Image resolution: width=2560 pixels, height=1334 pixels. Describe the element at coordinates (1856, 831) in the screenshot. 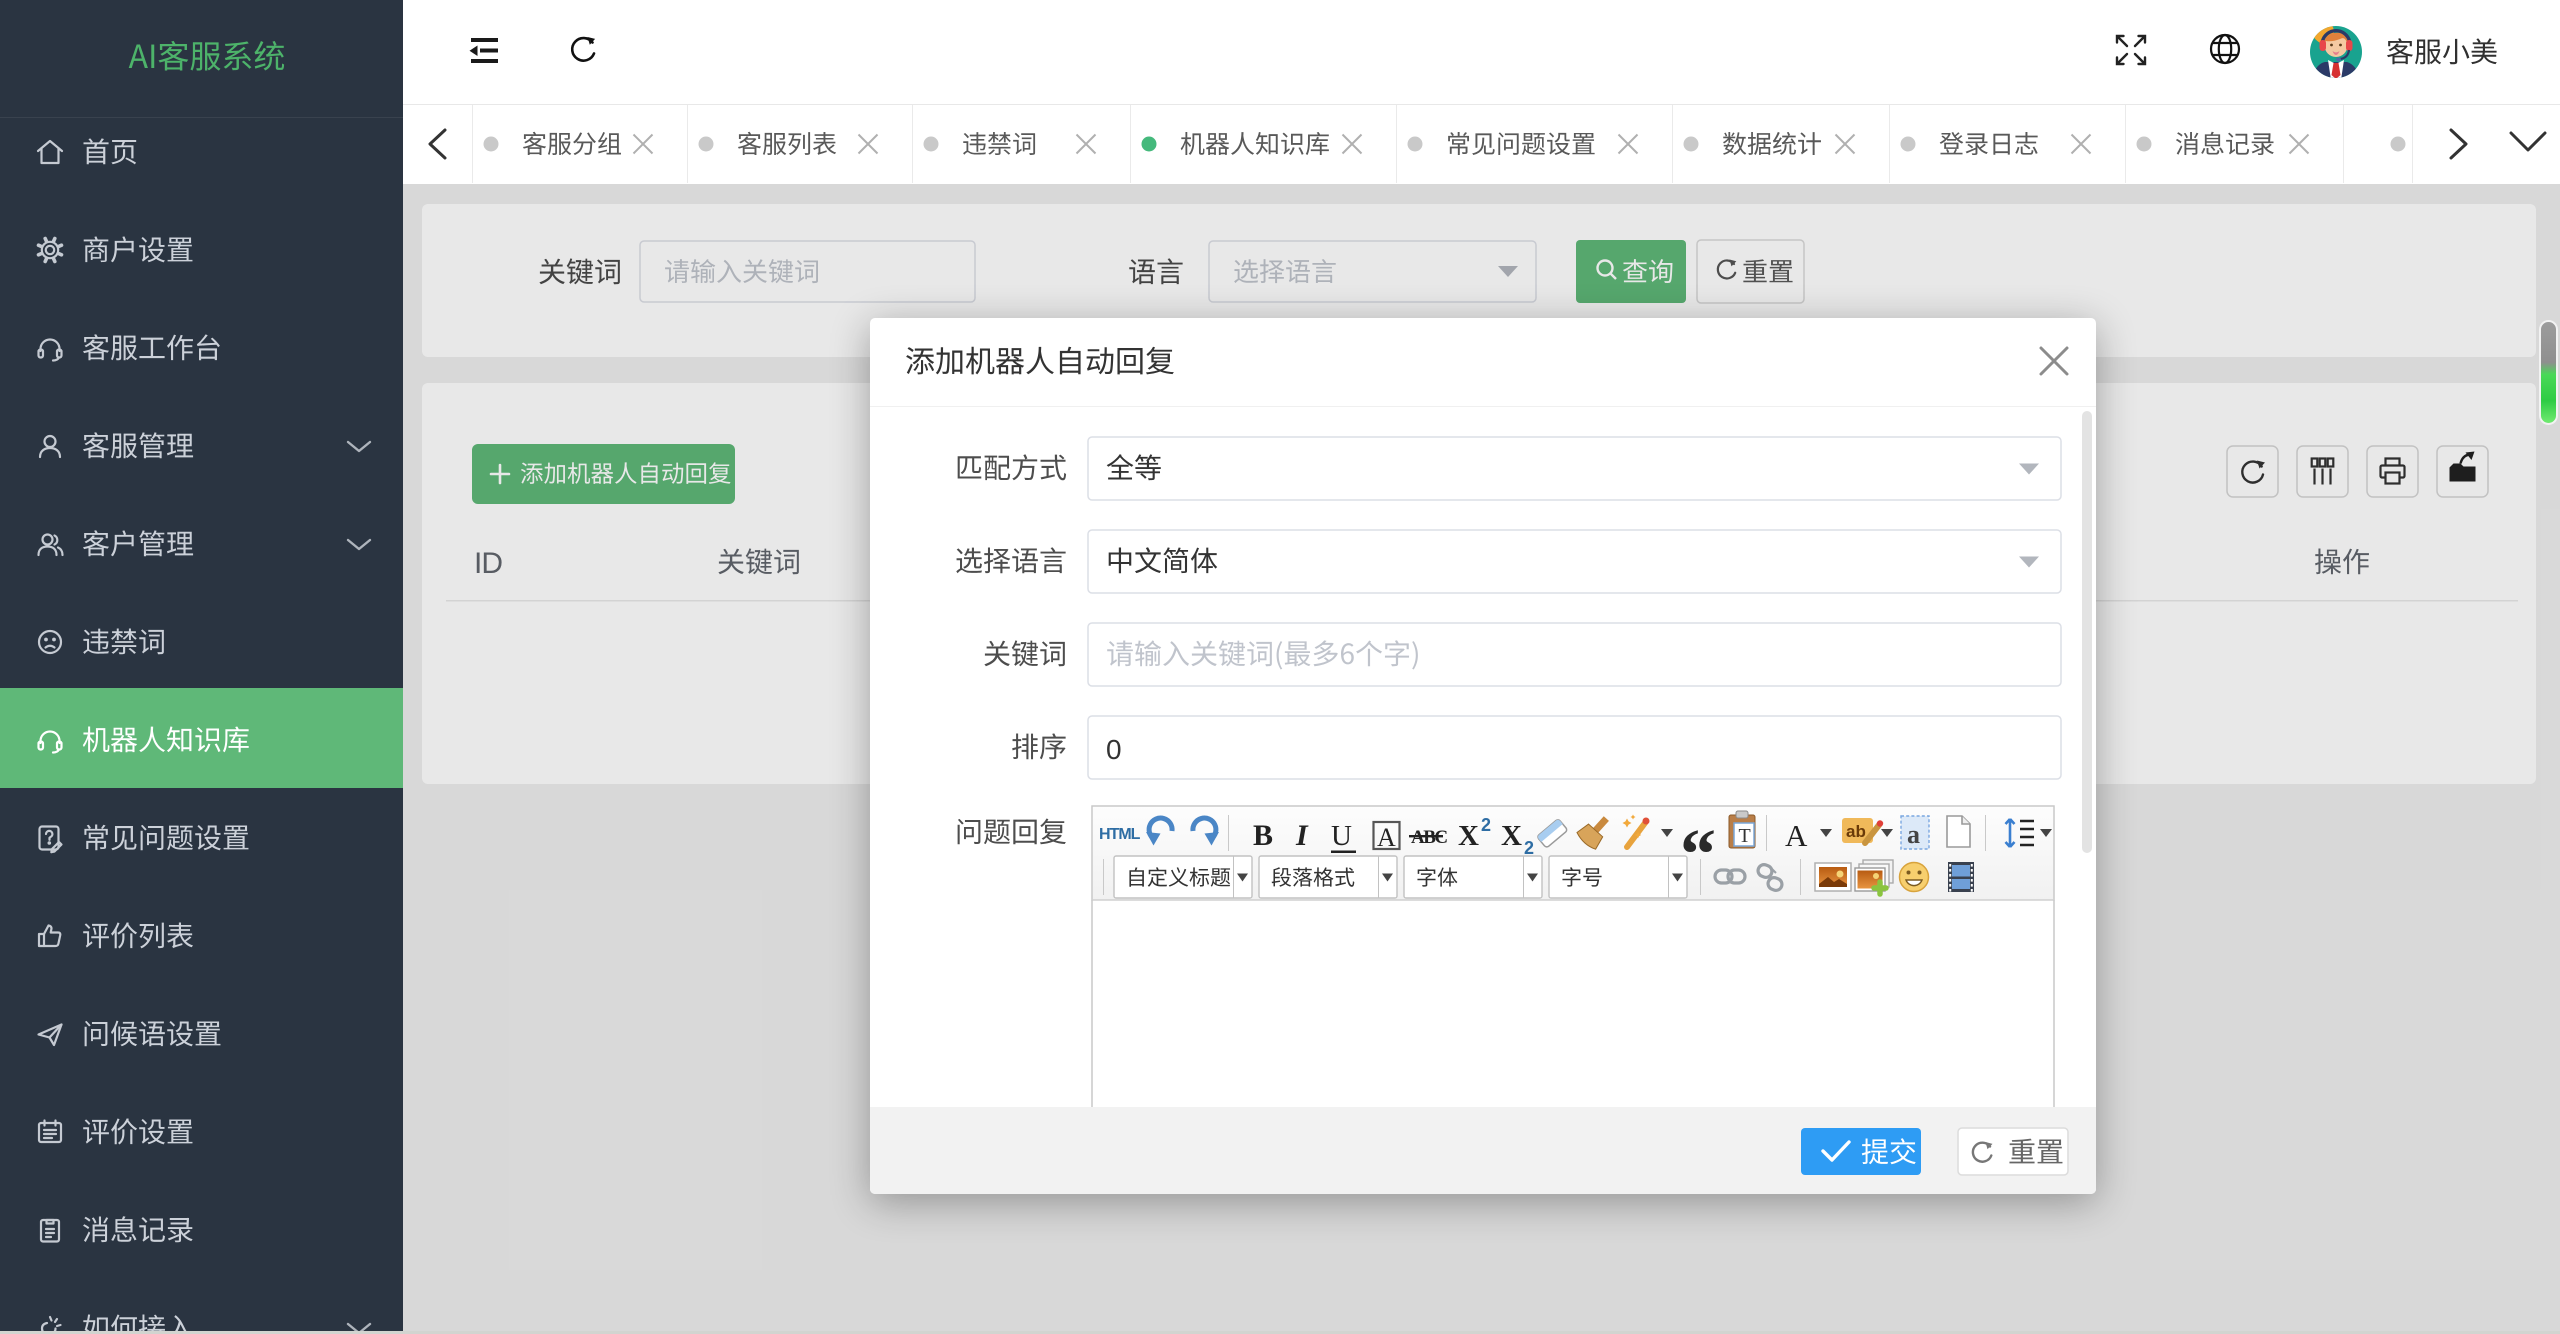

I see `svg-text: ab` at that location.